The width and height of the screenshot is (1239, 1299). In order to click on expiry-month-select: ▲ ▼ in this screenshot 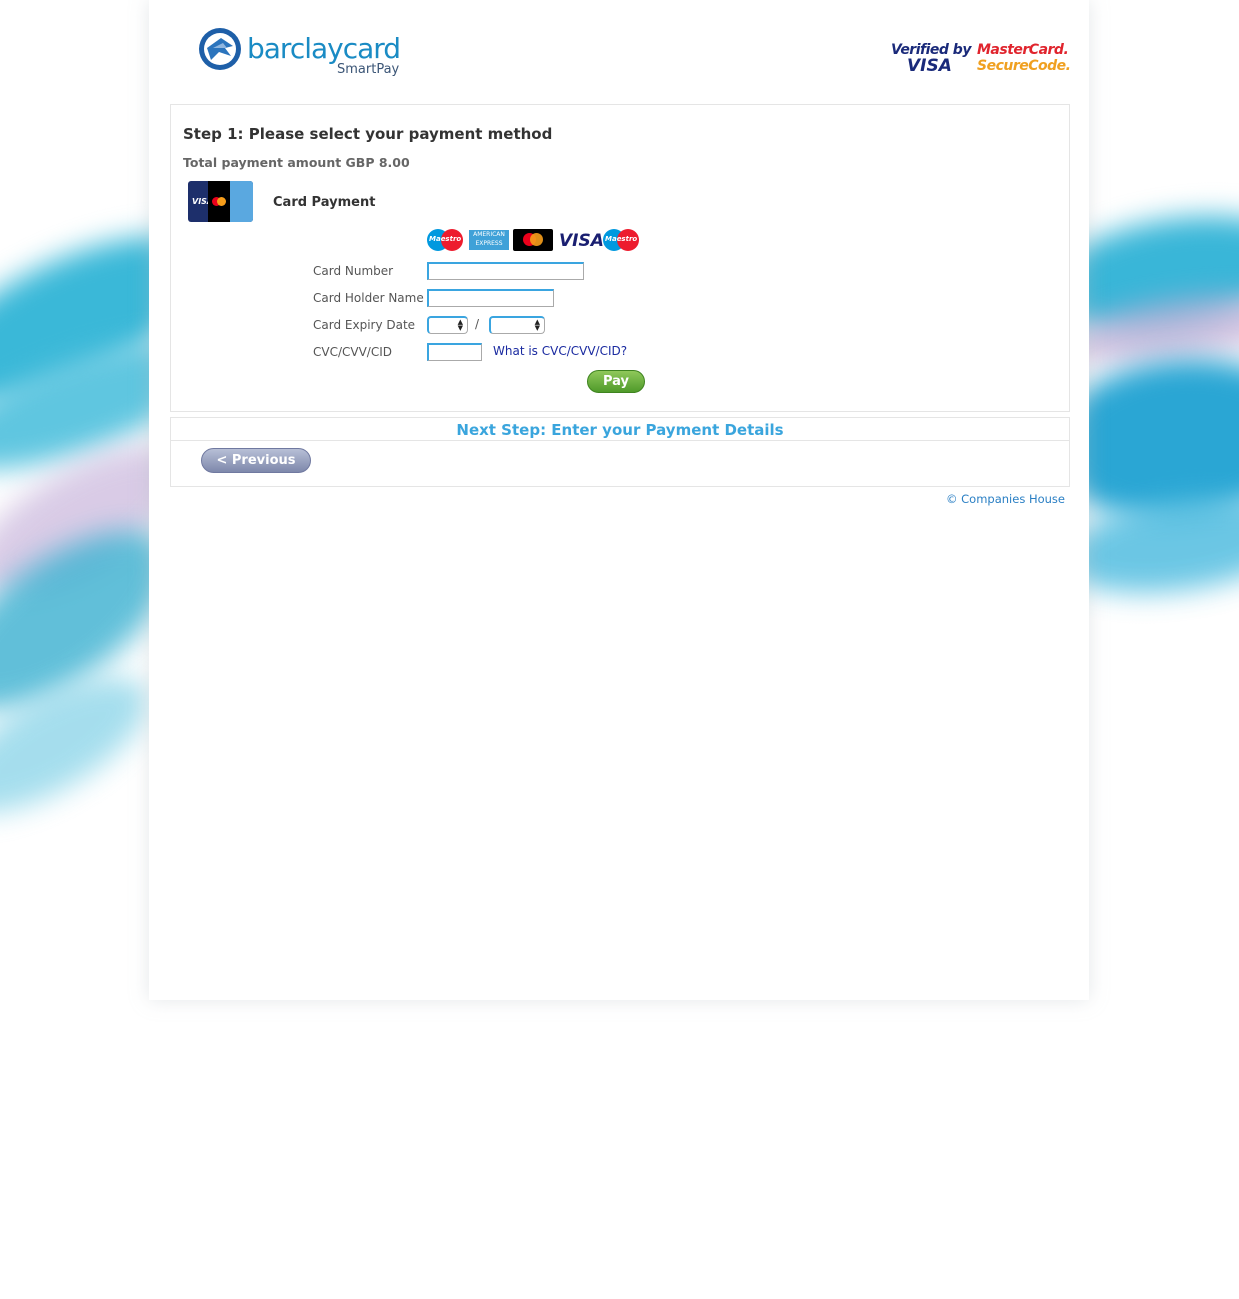, I will do `click(447, 325)`.